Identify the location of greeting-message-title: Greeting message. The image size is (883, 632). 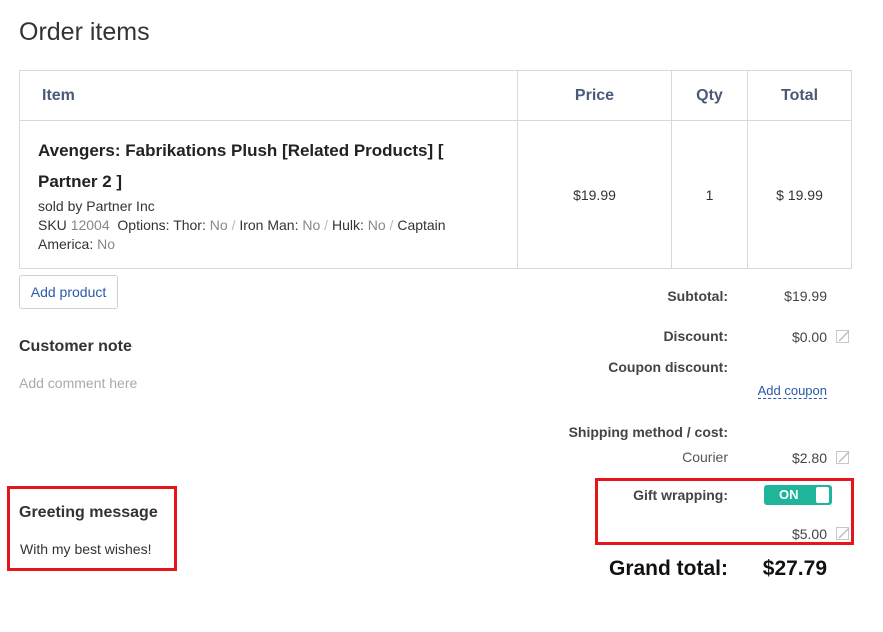
(88, 512).